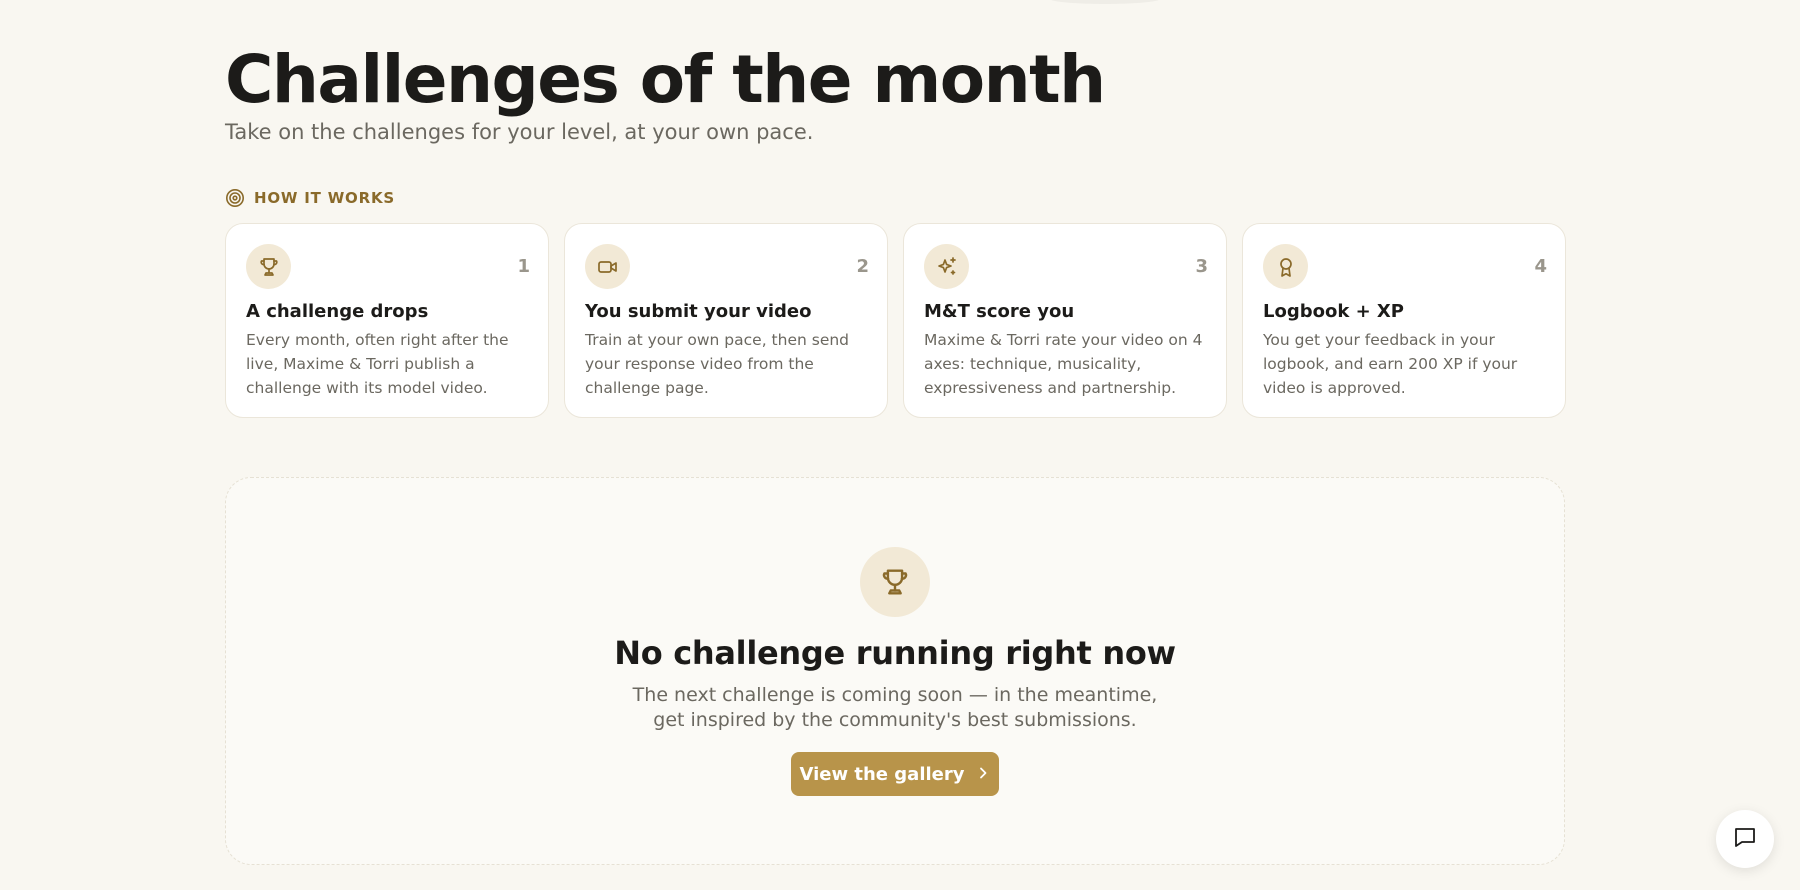 This screenshot has height=890, width=1800. I want to click on award-icon, so click(1285, 266).